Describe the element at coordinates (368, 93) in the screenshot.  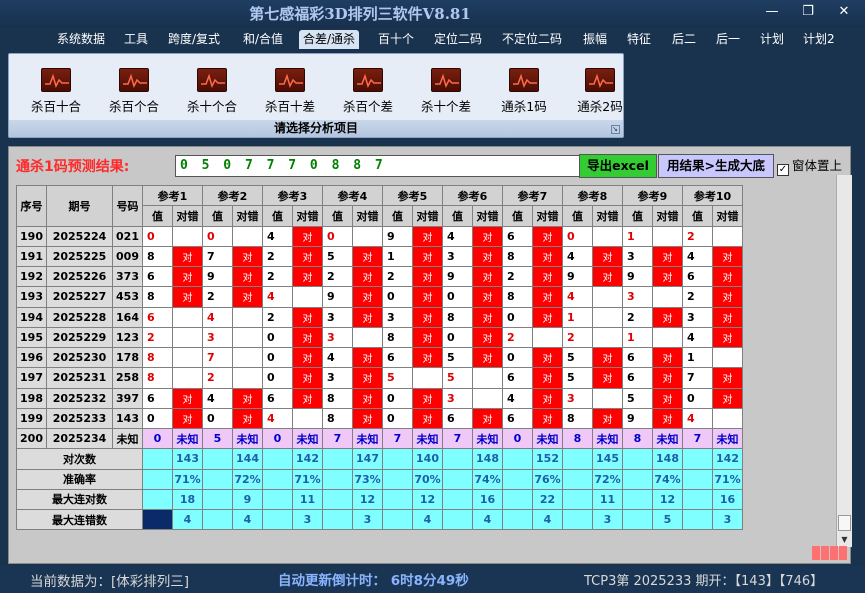
I see `ribbon-button-5: 杀百个差` at that location.